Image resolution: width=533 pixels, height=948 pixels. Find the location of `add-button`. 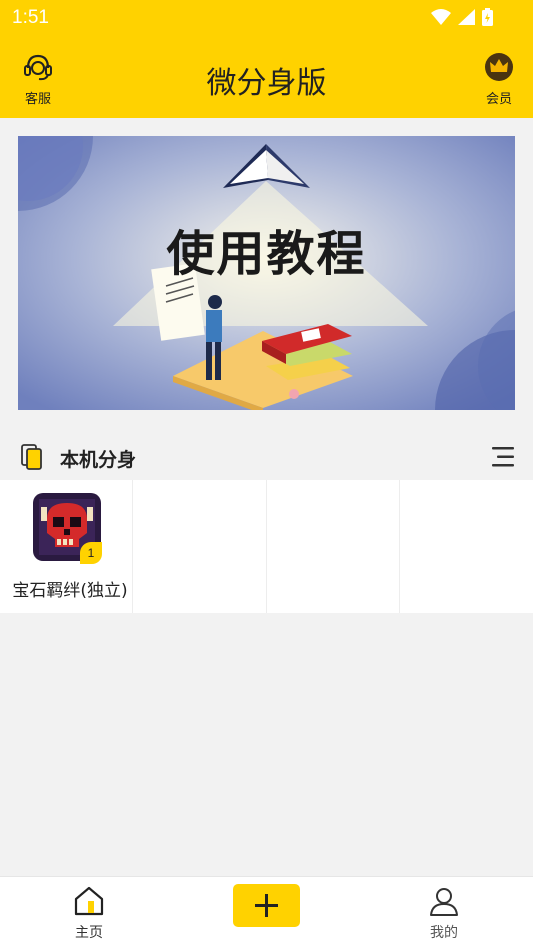

add-button is located at coordinates (266, 905).